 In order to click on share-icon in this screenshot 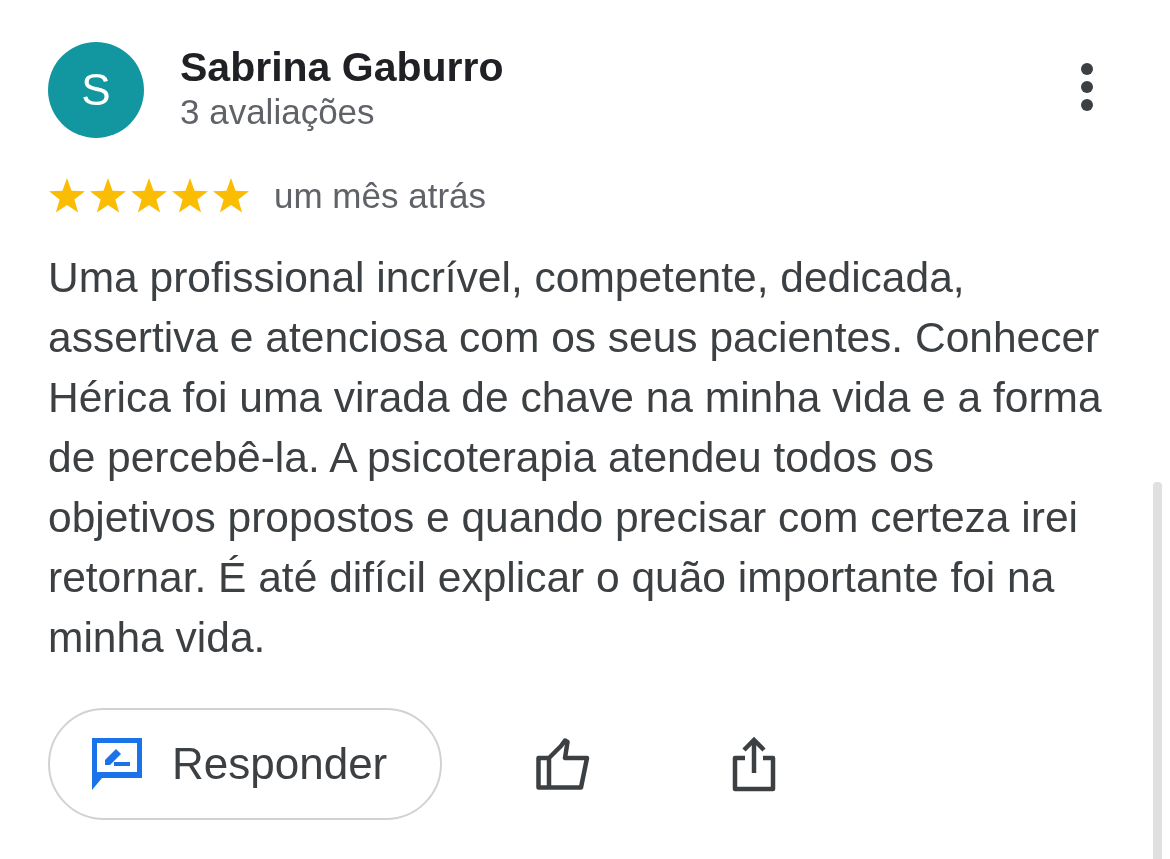, I will do `click(754, 764)`.